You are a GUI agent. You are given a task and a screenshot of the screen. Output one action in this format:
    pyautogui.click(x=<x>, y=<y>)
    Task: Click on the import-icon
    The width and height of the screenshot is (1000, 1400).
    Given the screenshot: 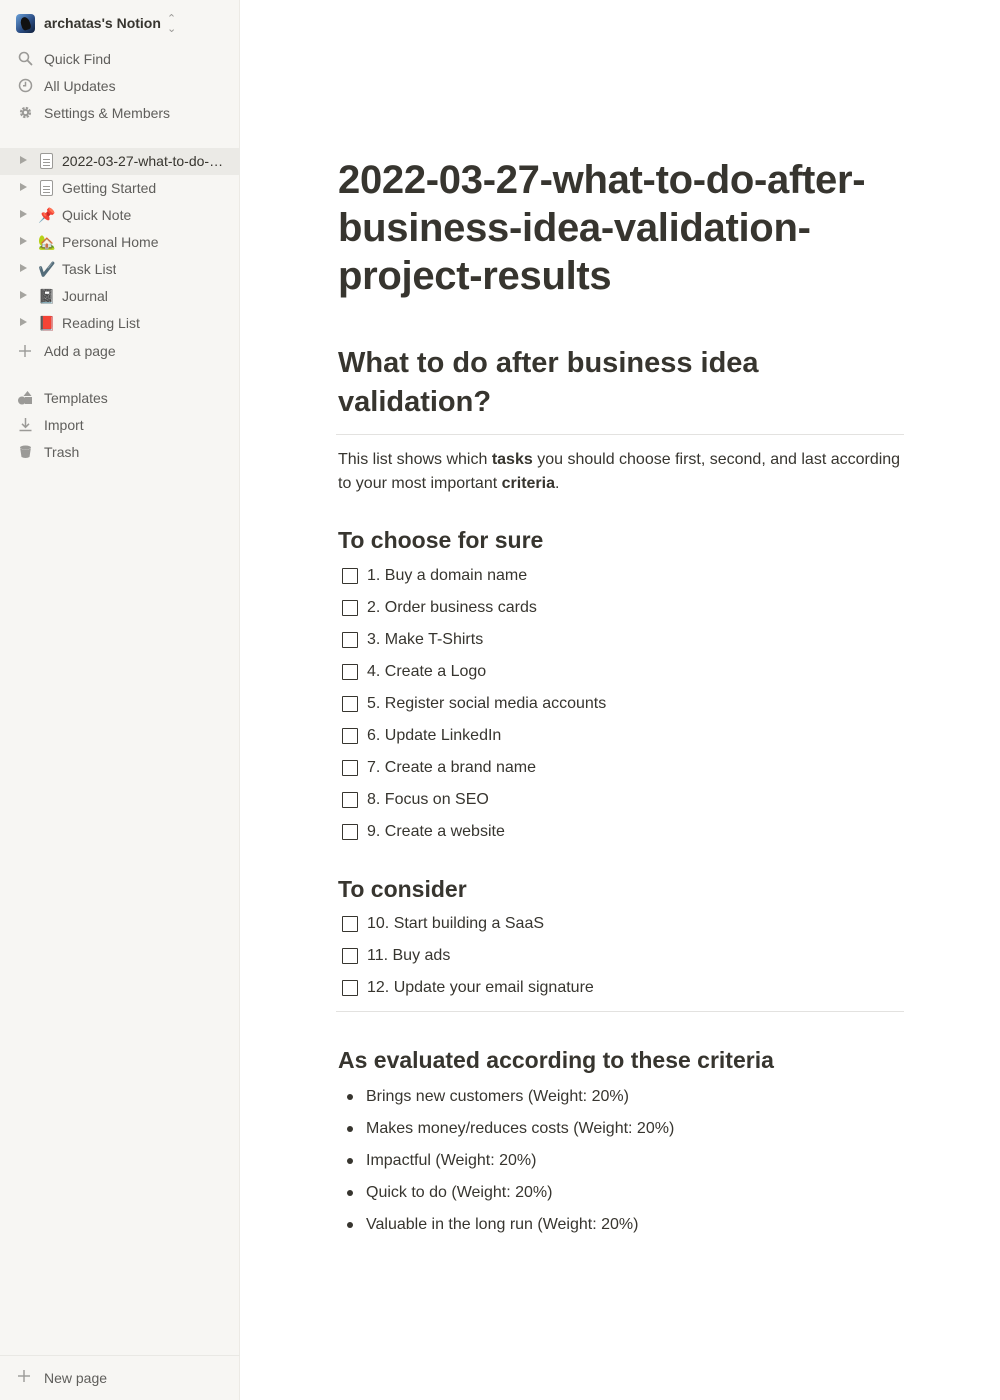 What is the action you would take?
    pyautogui.click(x=25, y=425)
    